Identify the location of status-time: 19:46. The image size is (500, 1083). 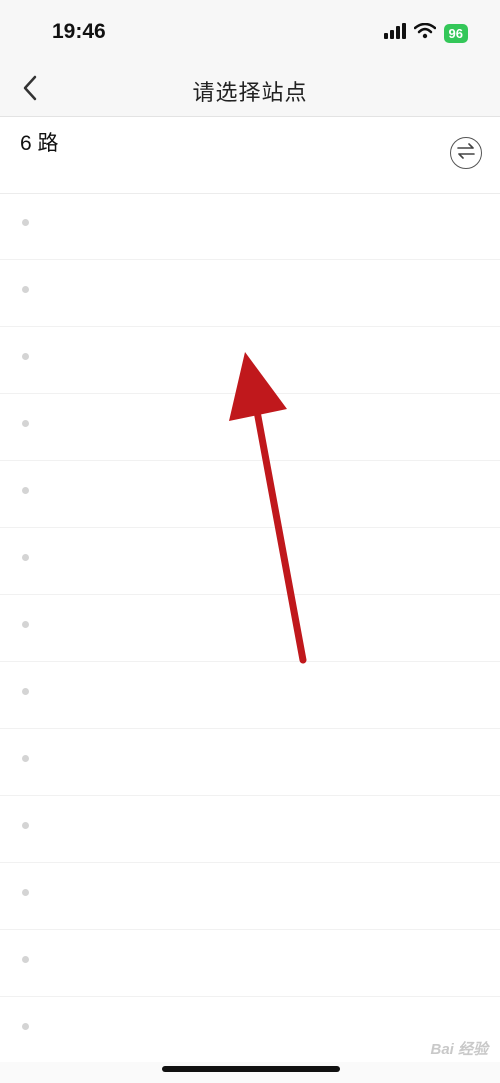
(79, 31).